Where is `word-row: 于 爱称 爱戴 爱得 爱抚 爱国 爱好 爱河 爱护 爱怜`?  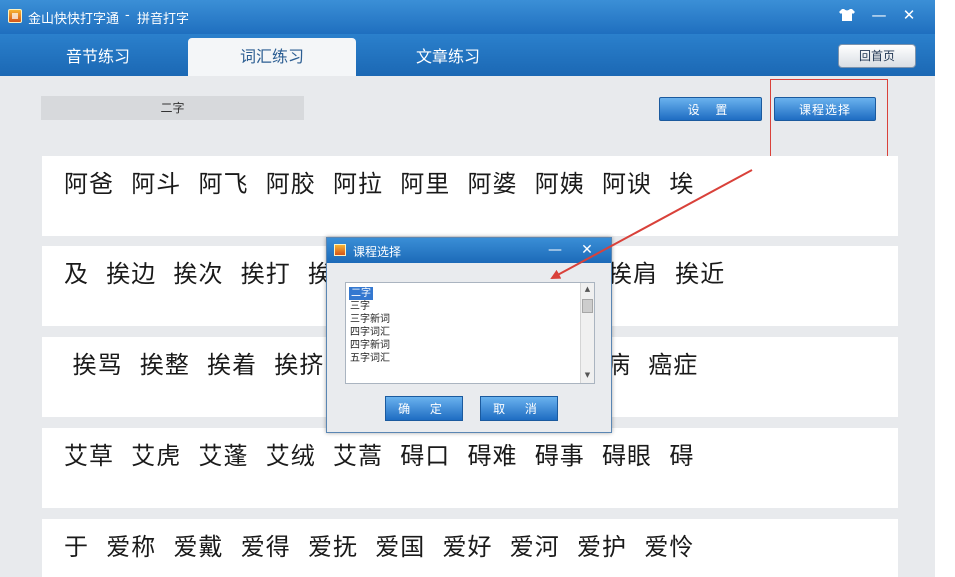 word-row: 于 爱称 爱戴 爱得 爱抚 爱国 爱好 爱河 爱护 爱怜 is located at coordinates (470, 548).